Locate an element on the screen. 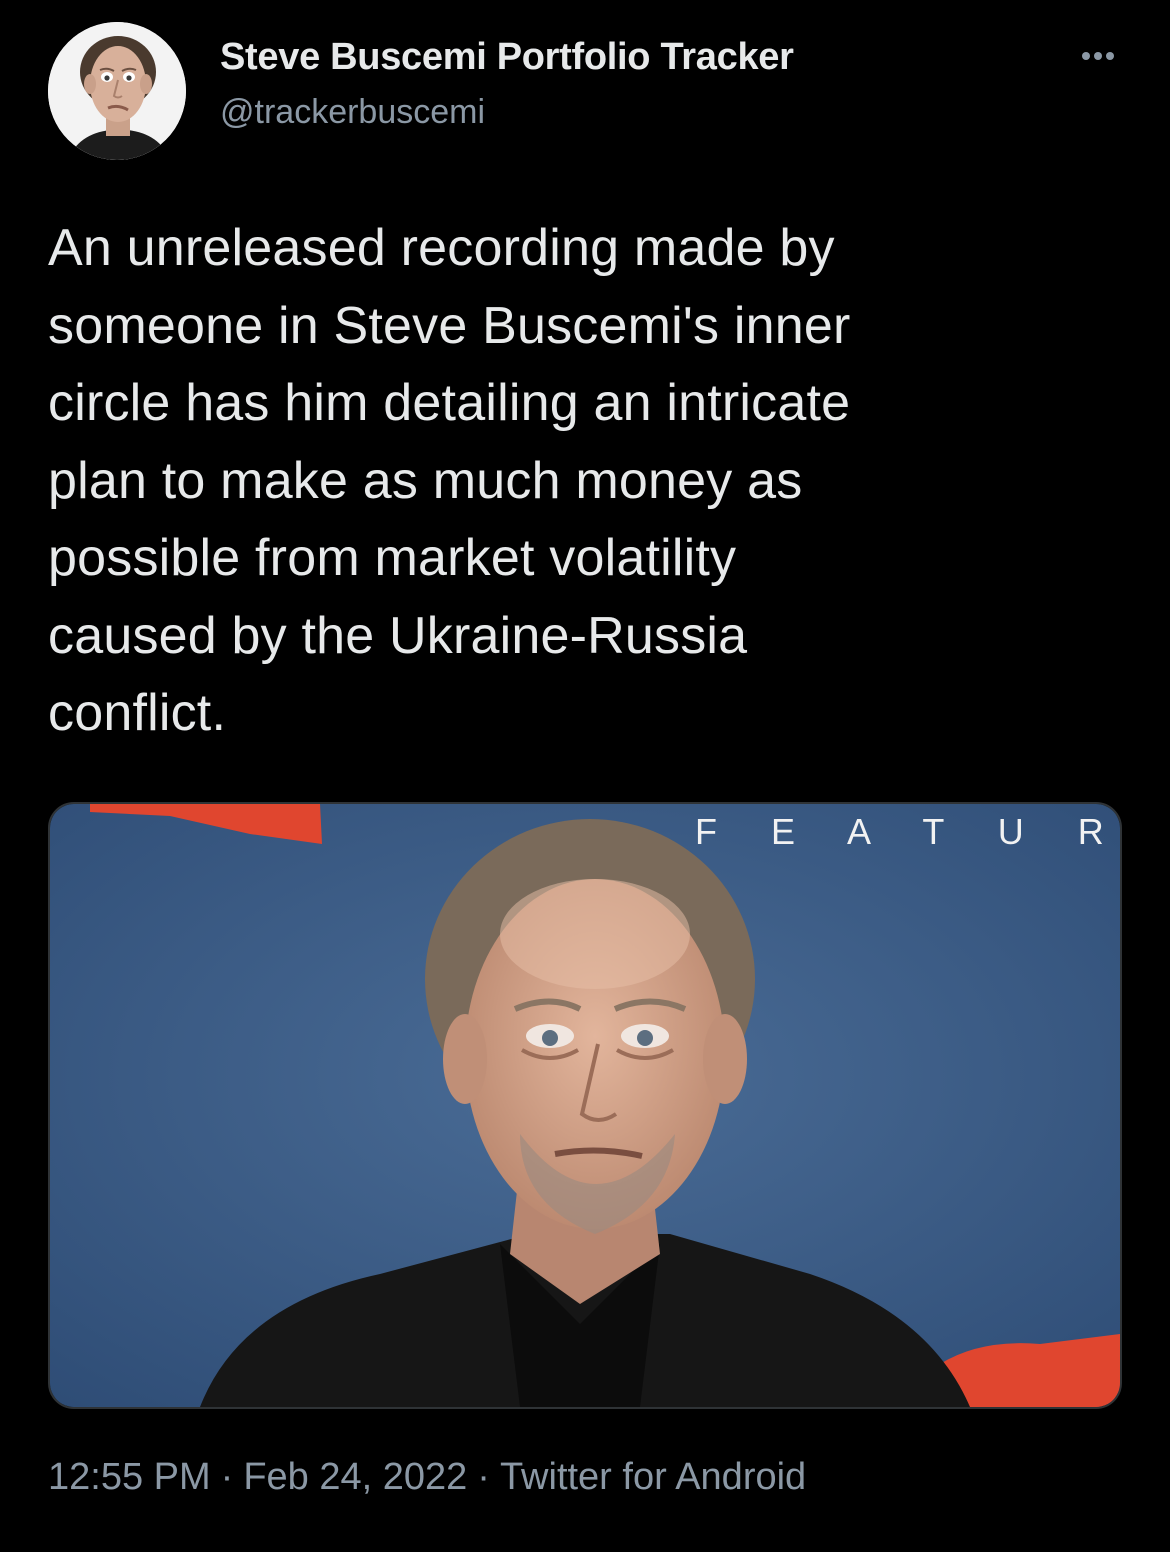 The width and height of the screenshot is (1170, 1552). tweet-date: Feb 24, 2022 is located at coordinates (355, 1477).